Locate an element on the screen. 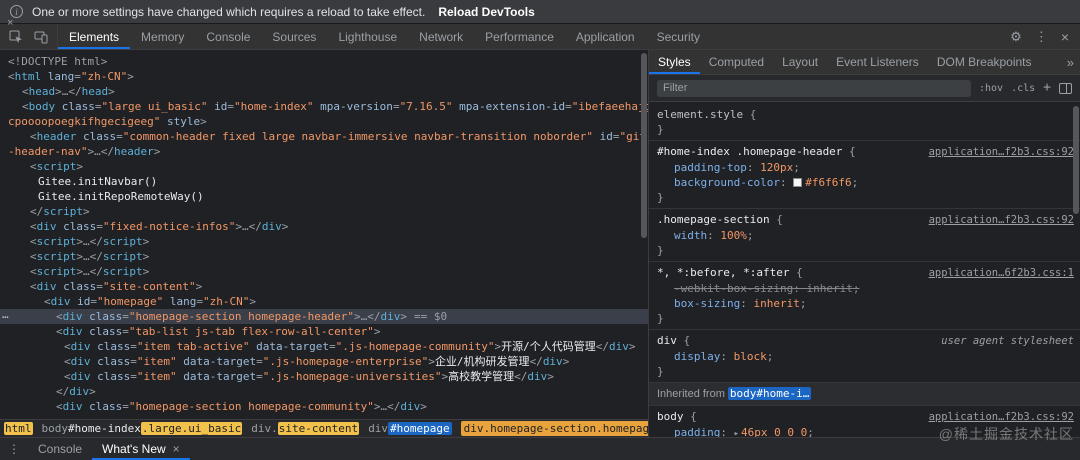 The height and width of the screenshot is (460, 1080). dom-node-line: <html lang="zh-CN"> is located at coordinates (324, 76).